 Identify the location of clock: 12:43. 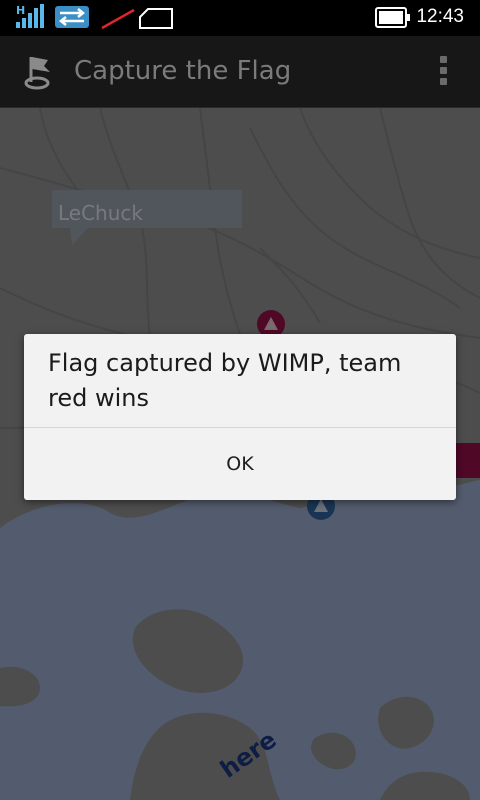
(440, 16).